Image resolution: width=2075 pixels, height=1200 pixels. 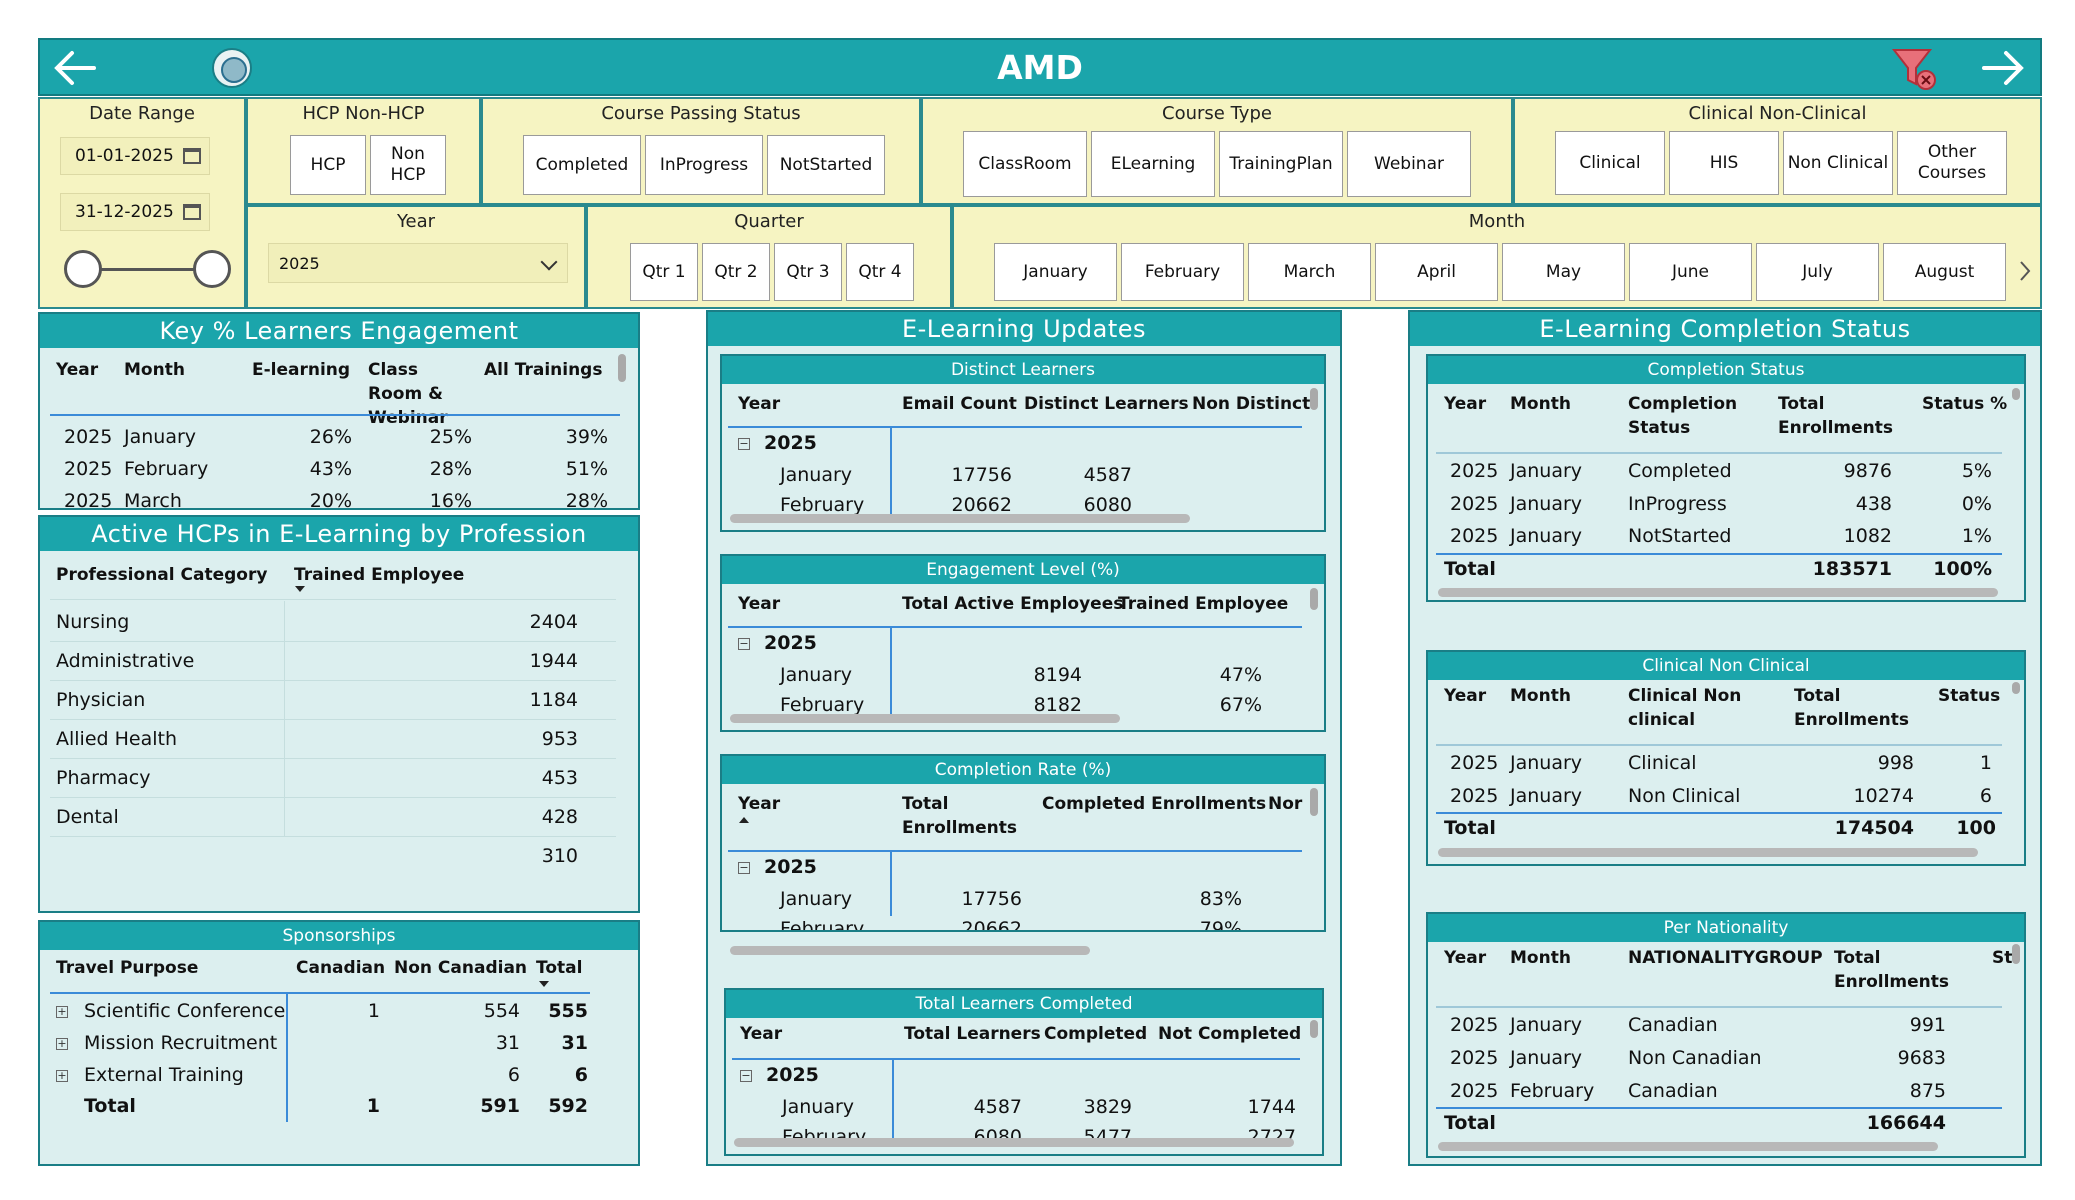 I want to click on category-cell: Pharmacy, so click(x=103, y=778).